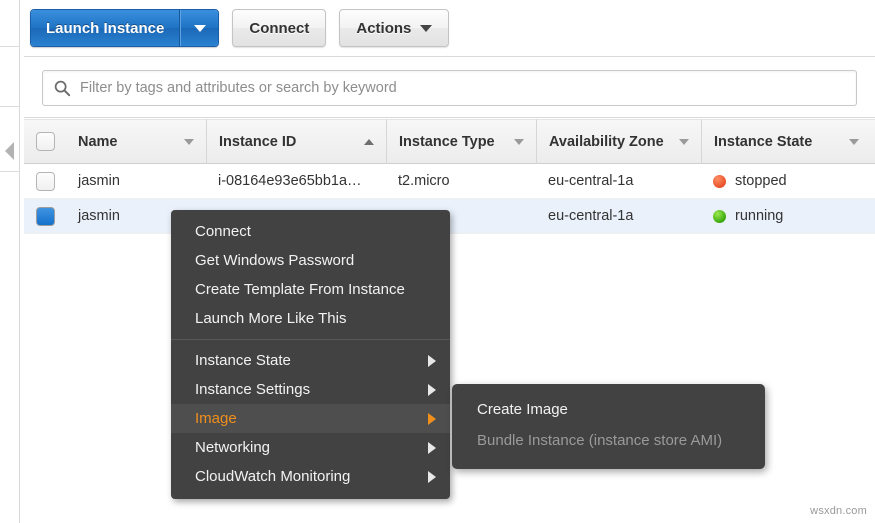 This screenshot has height=523, width=875. Describe the element at coordinates (310, 418) in the screenshot. I see `menu-item-image: Image` at that location.